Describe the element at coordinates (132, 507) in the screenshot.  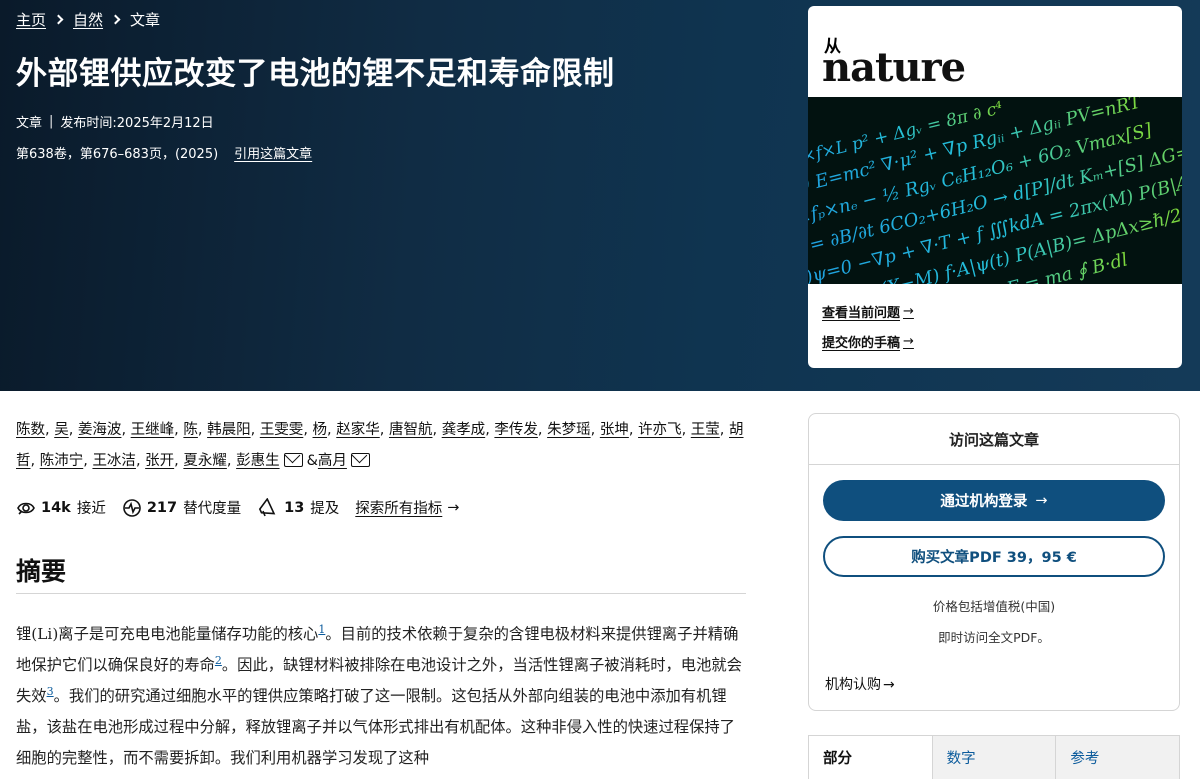
I see `altmetric-icon` at that location.